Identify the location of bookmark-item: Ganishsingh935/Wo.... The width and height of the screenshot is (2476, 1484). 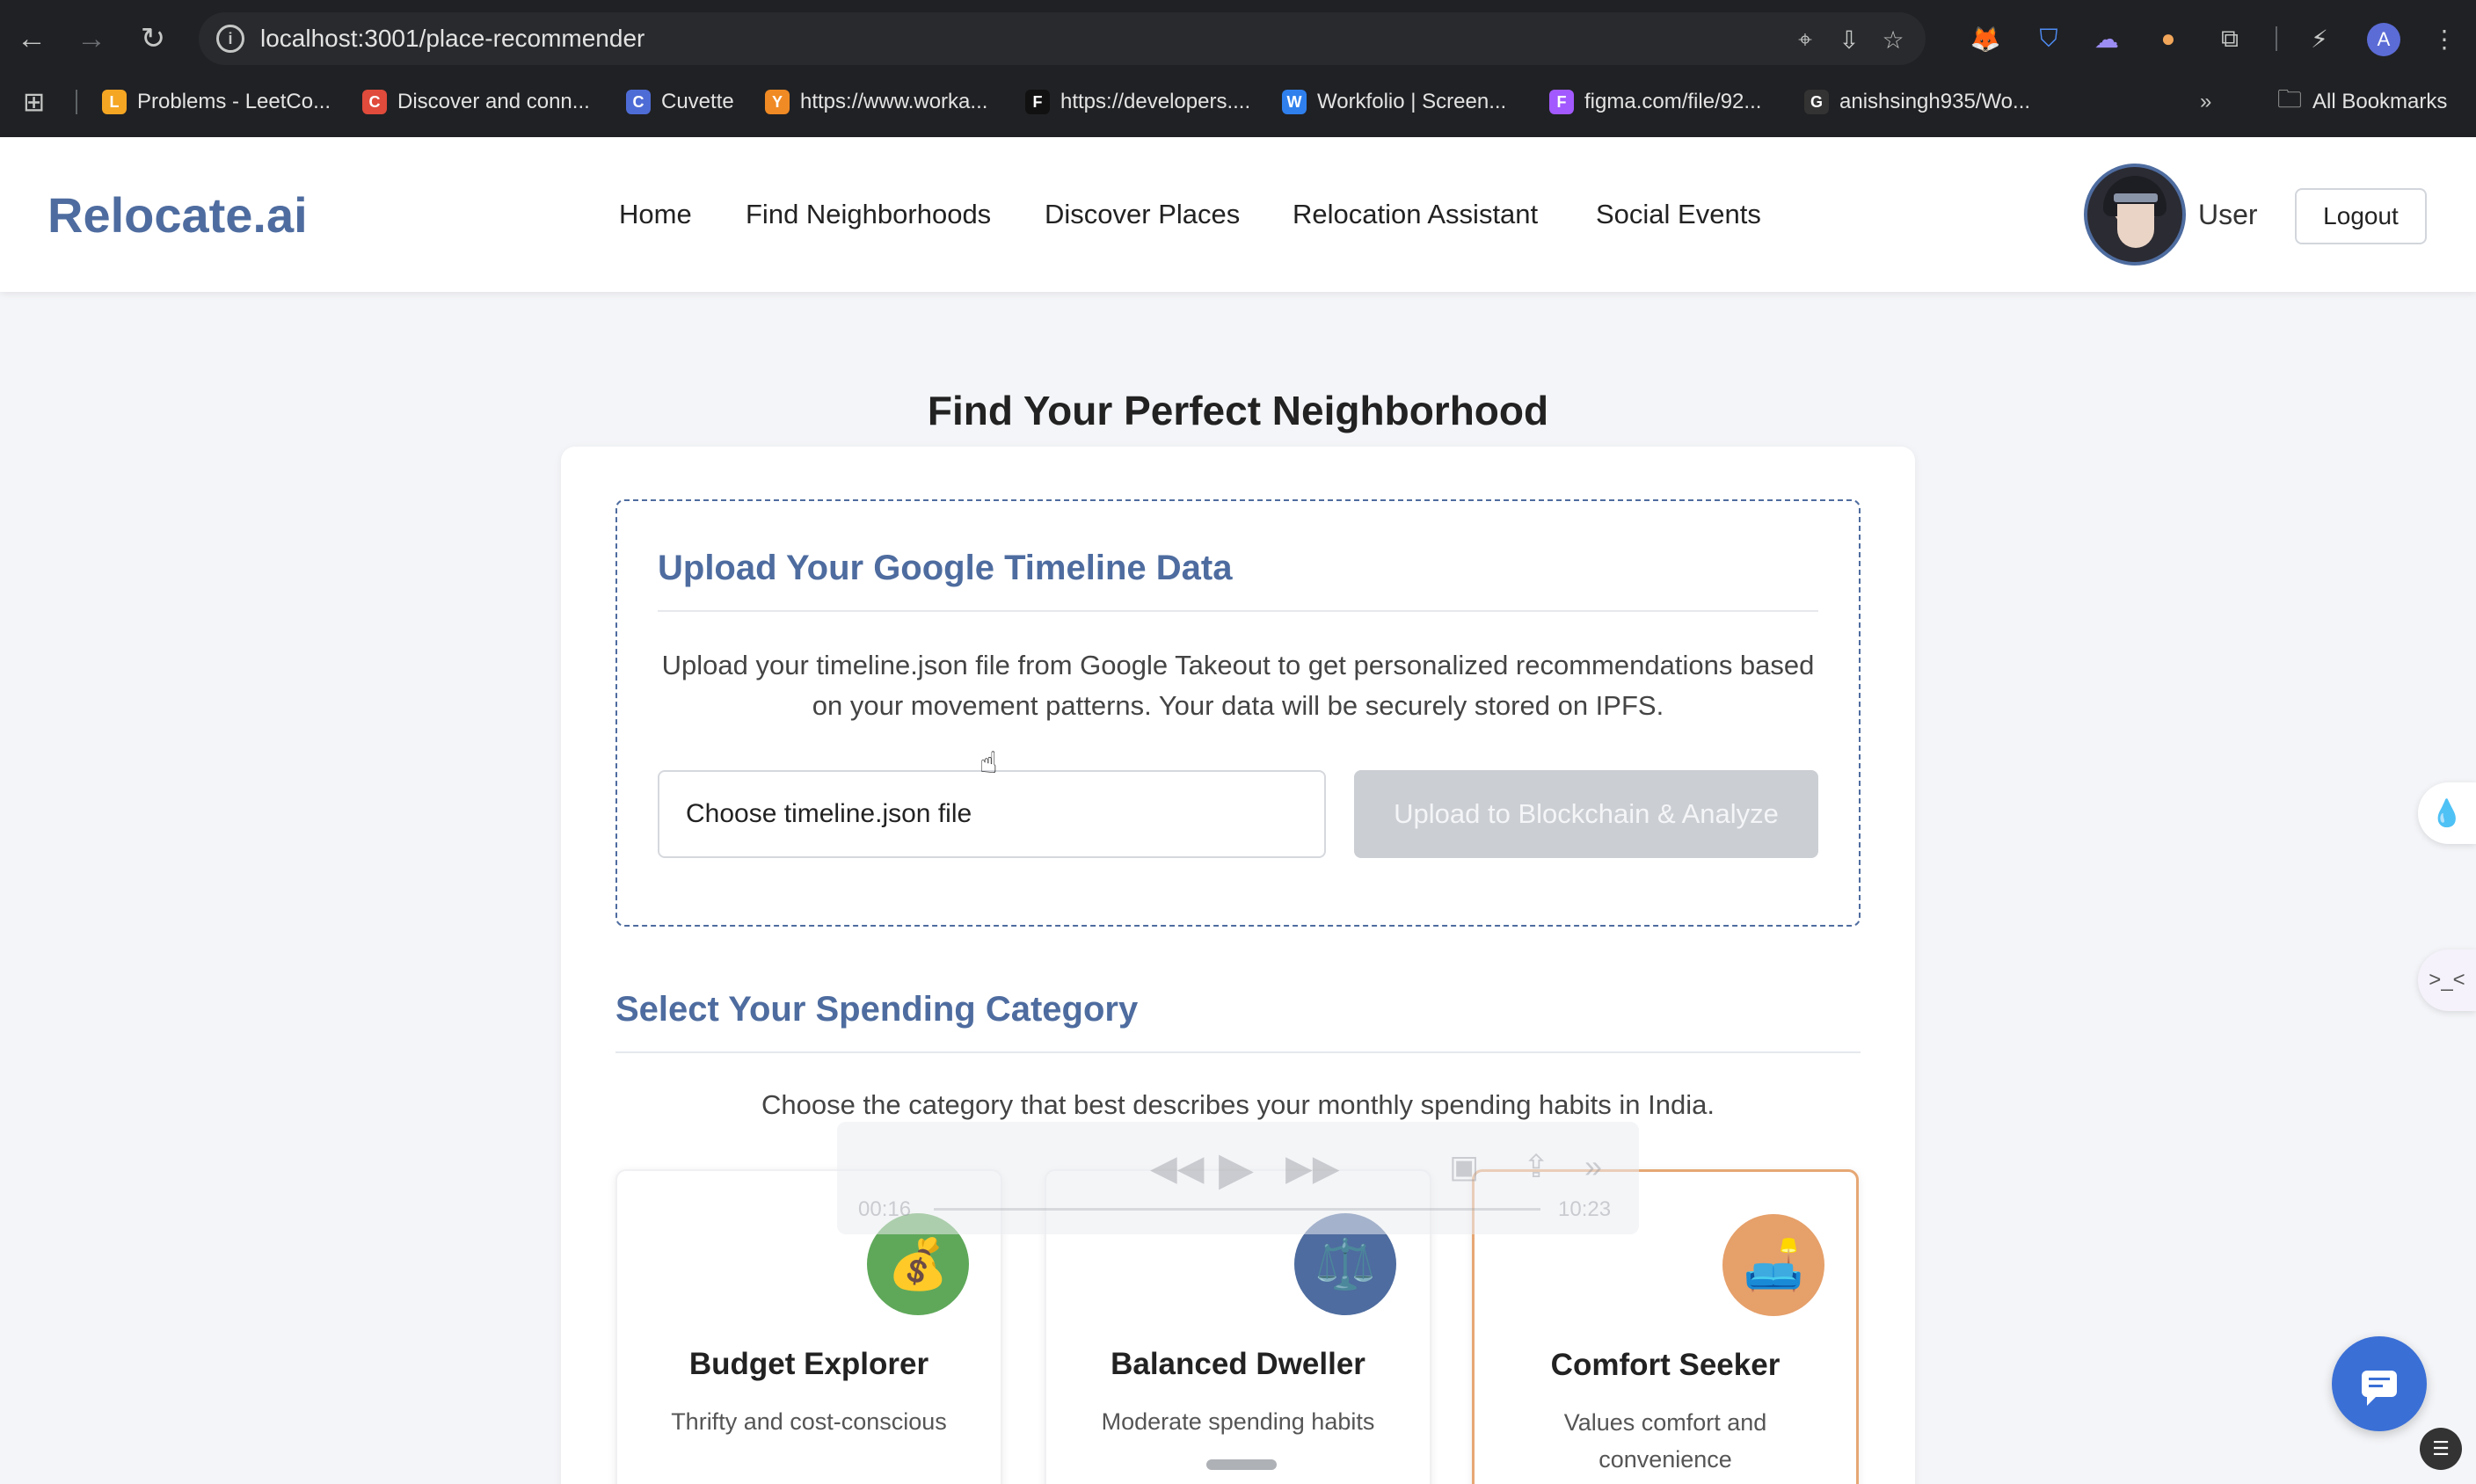
(1917, 102).